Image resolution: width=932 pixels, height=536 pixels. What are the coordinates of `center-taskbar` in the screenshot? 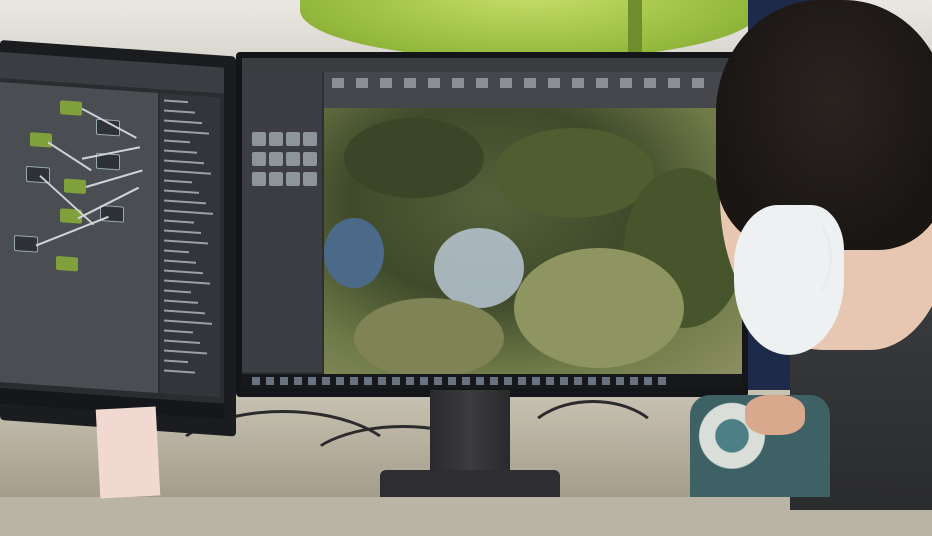 It's located at (492, 381).